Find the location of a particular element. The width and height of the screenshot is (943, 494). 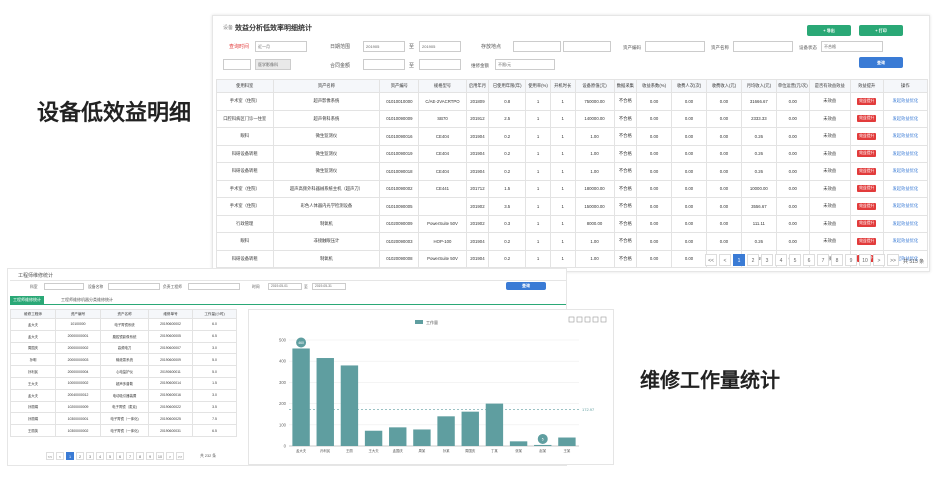

status-select: 不合格 is located at coordinates (852, 46).